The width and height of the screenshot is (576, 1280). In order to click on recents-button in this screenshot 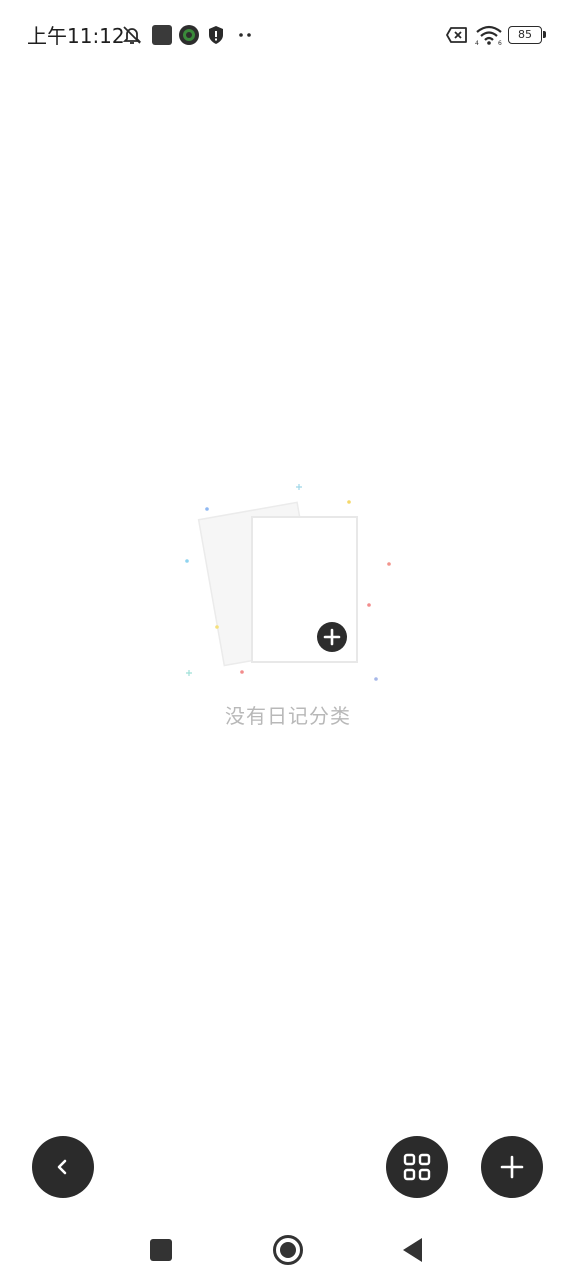, I will do `click(161, 1250)`.